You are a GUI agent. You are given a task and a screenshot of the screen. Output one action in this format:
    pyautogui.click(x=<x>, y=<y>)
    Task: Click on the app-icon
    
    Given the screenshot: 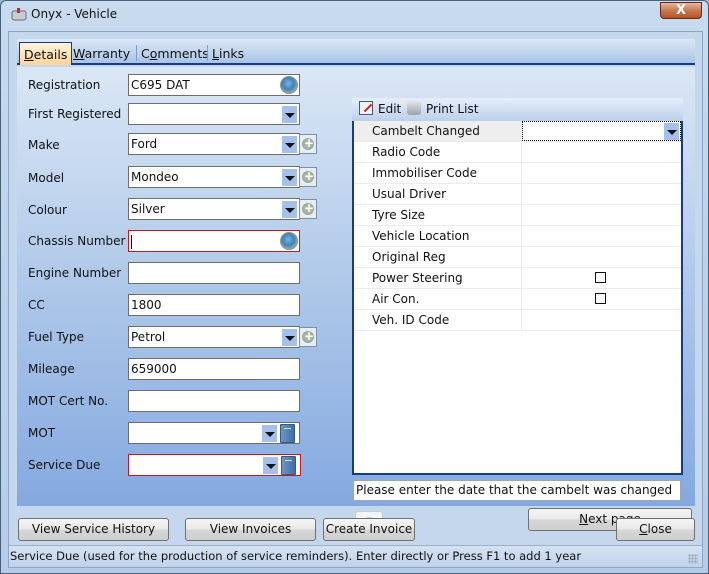 What is the action you would take?
    pyautogui.click(x=19, y=14)
    